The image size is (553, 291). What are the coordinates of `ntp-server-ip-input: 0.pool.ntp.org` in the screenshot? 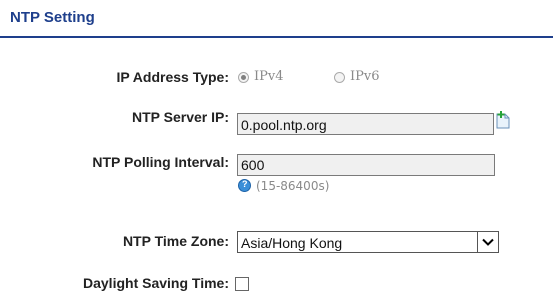 It's located at (365, 124).